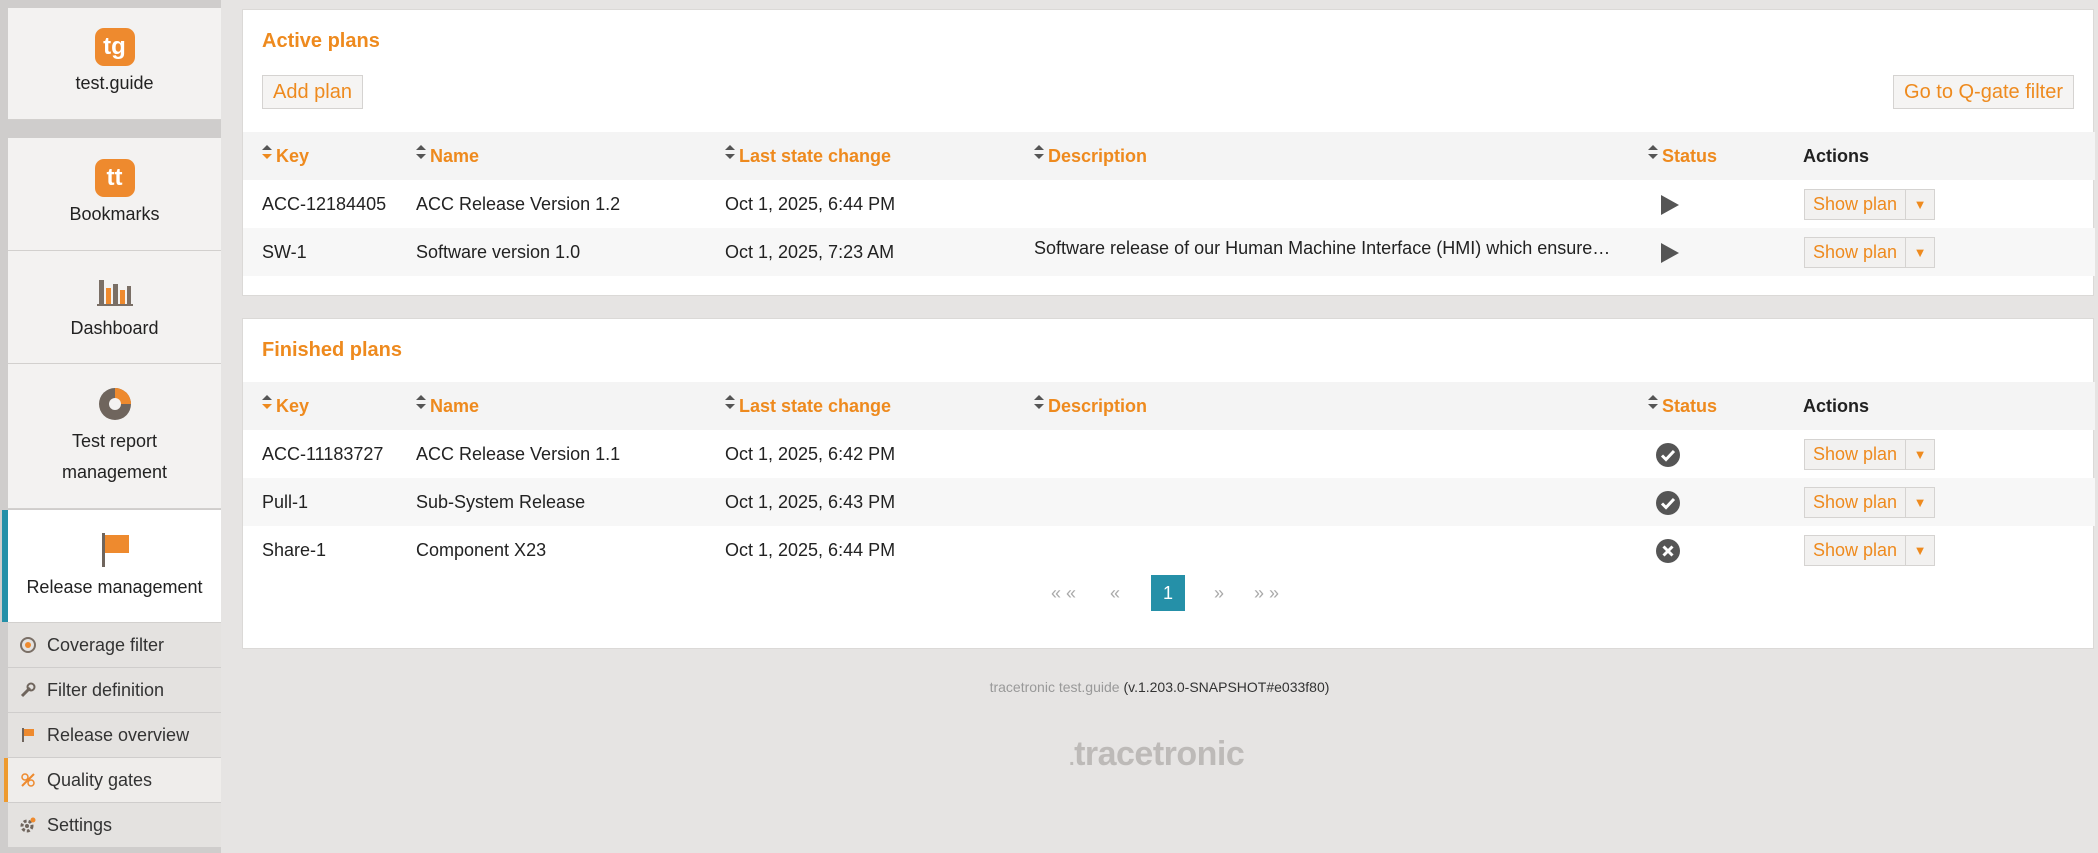 The height and width of the screenshot is (853, 2098). What do you see at coordinates (1054, 687) in the screenshot?
I see `footer-product: tracetronic test.guide` at bounding box center [1054, 687].